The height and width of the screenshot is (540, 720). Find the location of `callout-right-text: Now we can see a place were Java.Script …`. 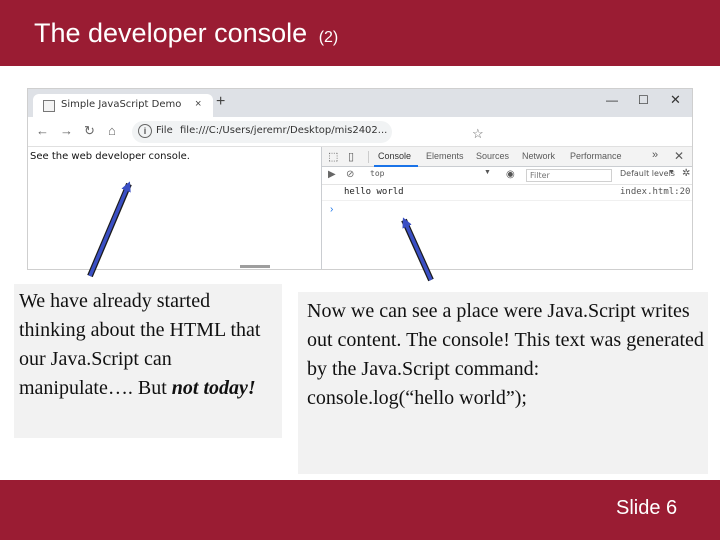

callout-right-text: Now we can see a place were Java.Script … is located at coordinates (507, 355).